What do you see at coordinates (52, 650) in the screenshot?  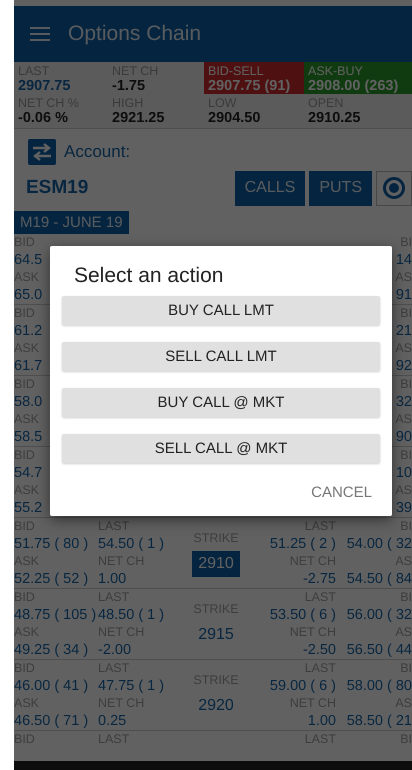 I see `price-value: 49.25 ( 34 )` at bounding box center [52, 650].